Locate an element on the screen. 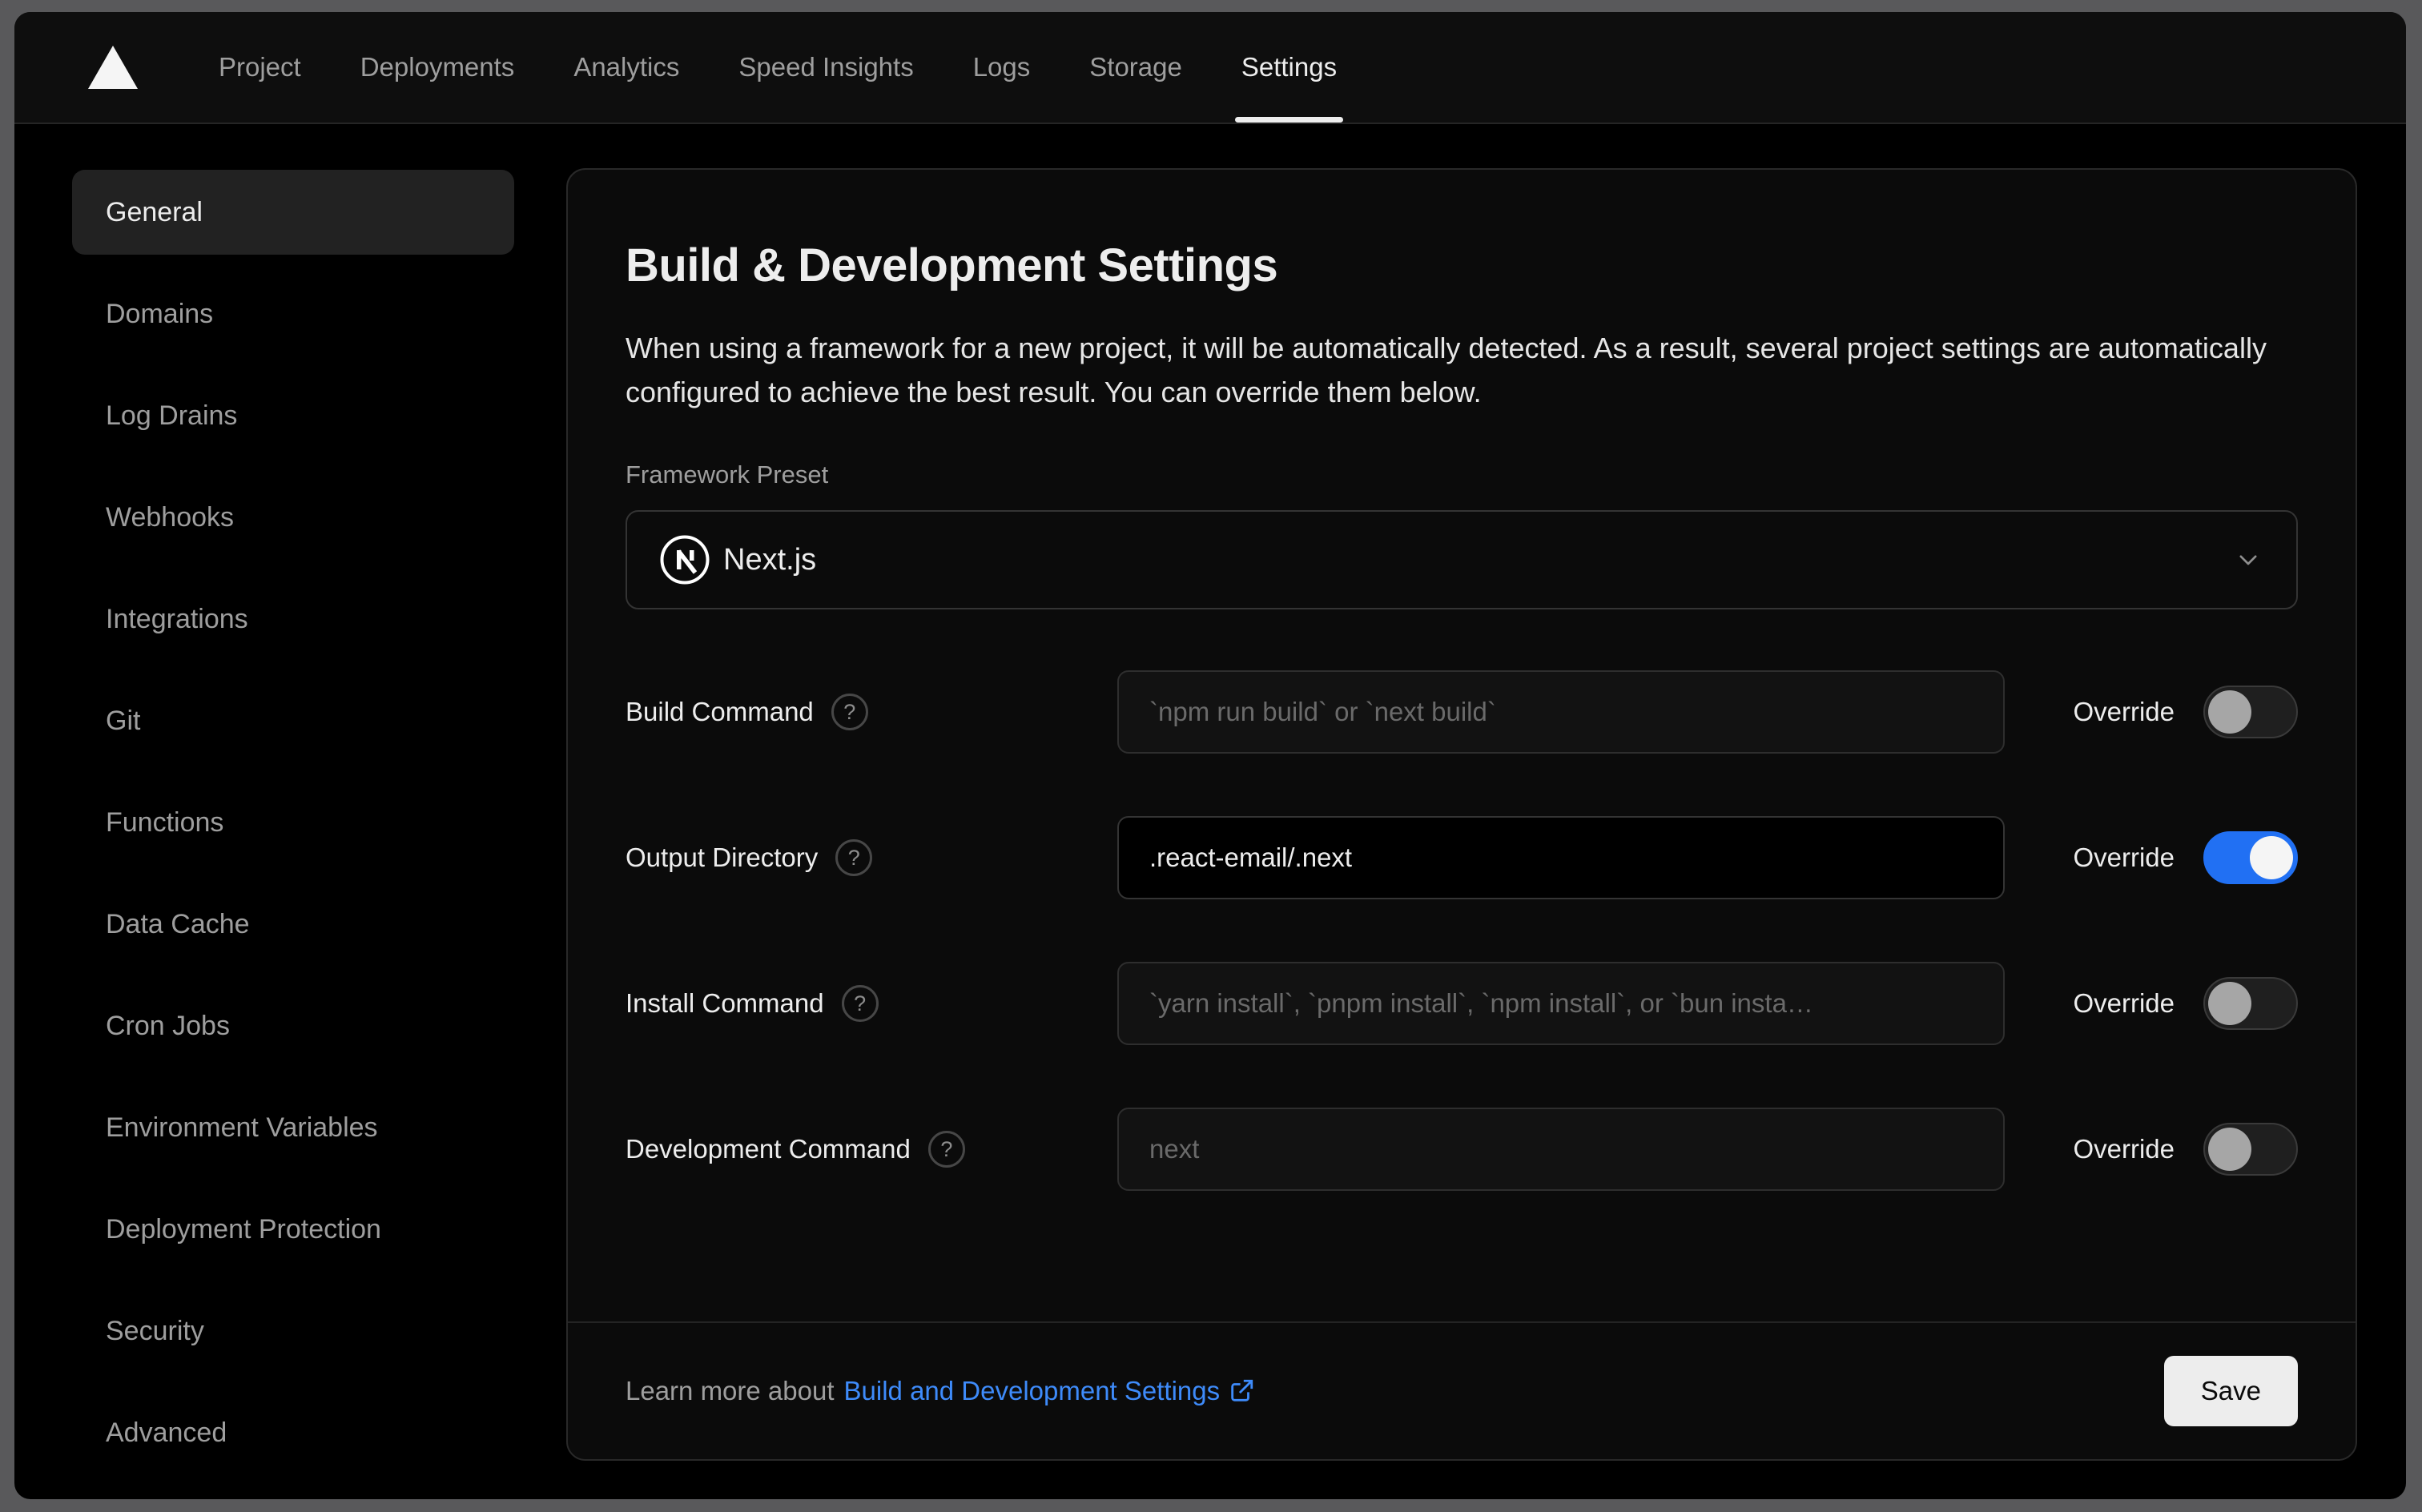 This screenshot has height=1512, width=2422. output-directory-row: Output Directory ? Override is located at coordinates (1462, 858).